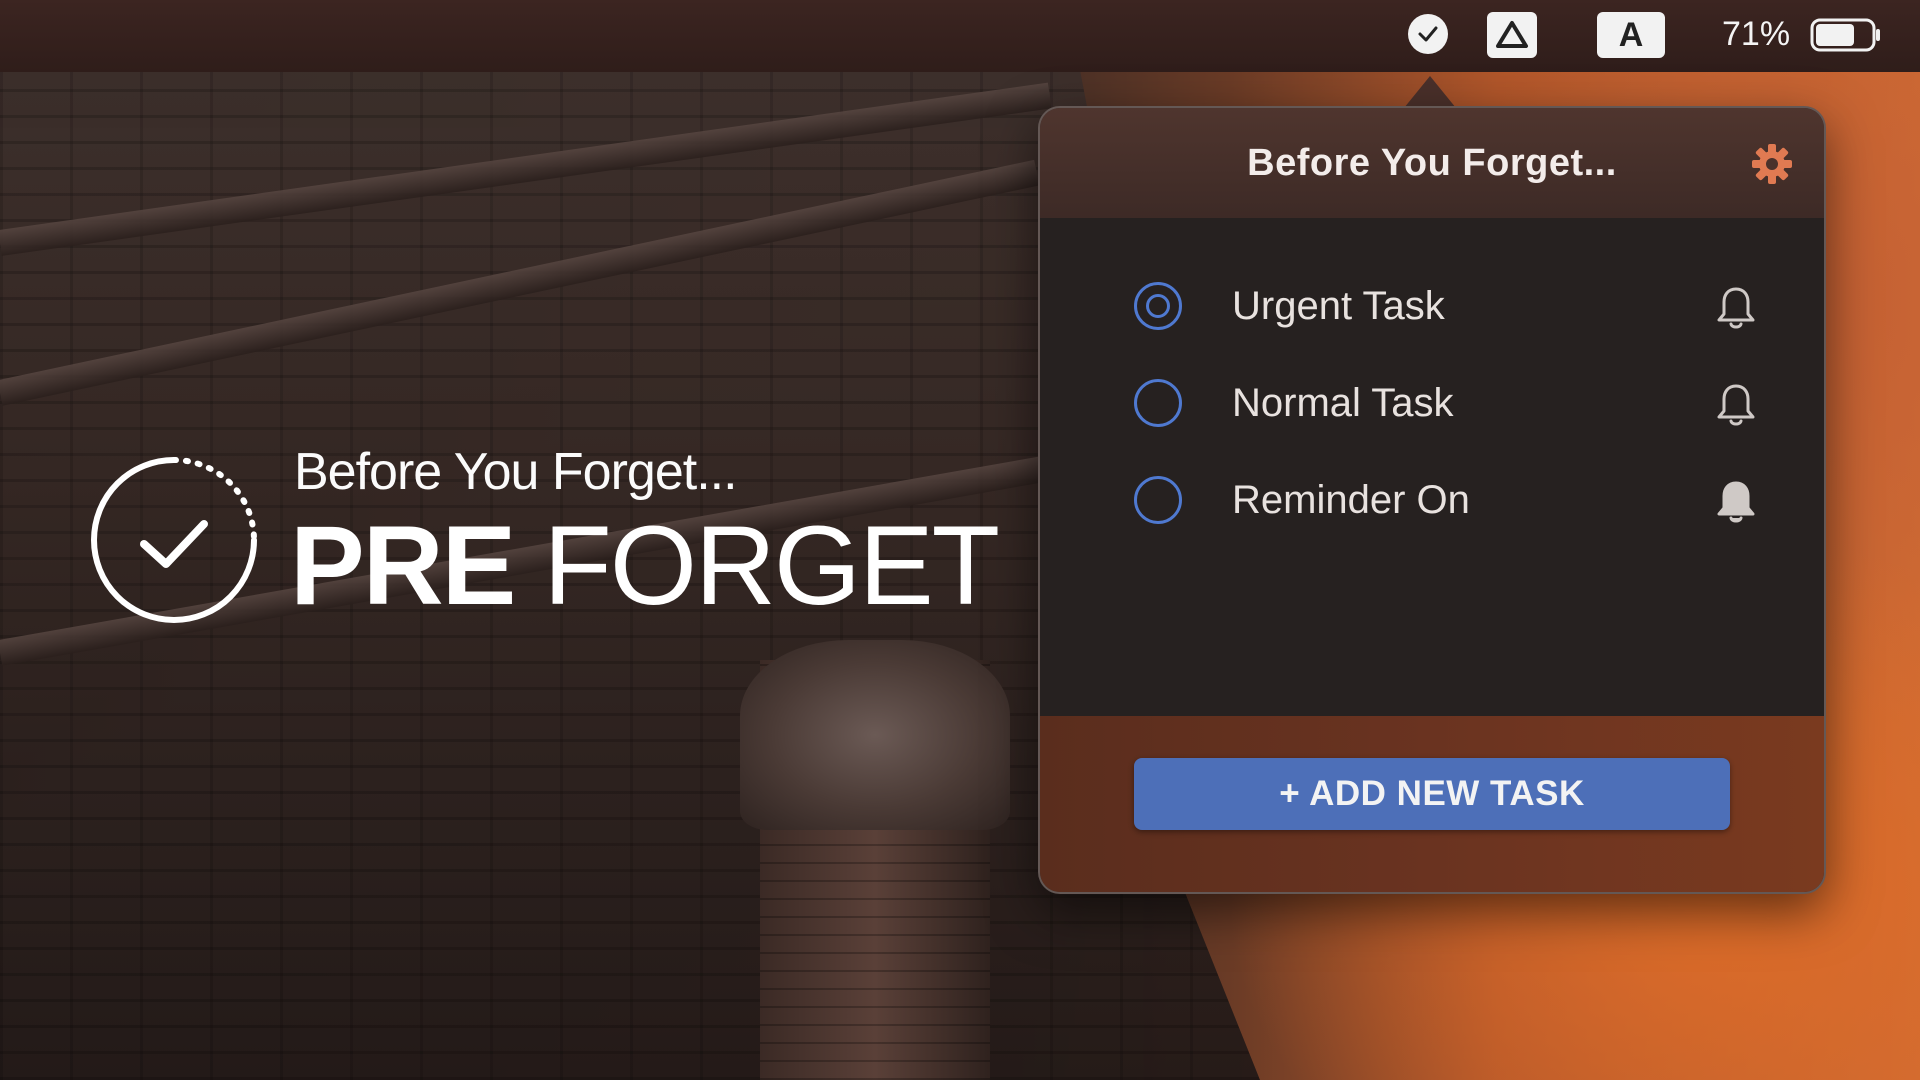 The height and width of the screenshot is (1080, 1920). What do you see at coordinates (1631, 35) in the screenshot?
I see `input-source-icon: A` at bounding box center [1631, 35].